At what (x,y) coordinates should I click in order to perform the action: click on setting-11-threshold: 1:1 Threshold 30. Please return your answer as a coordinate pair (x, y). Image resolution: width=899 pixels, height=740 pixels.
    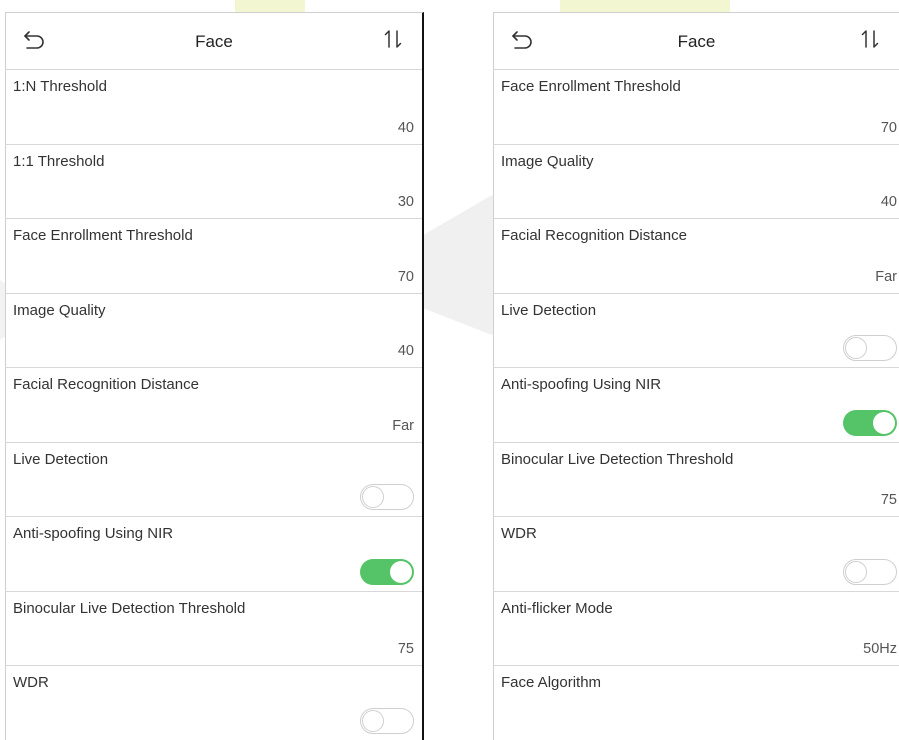
    Looking at the image, I should click on (214, 182).